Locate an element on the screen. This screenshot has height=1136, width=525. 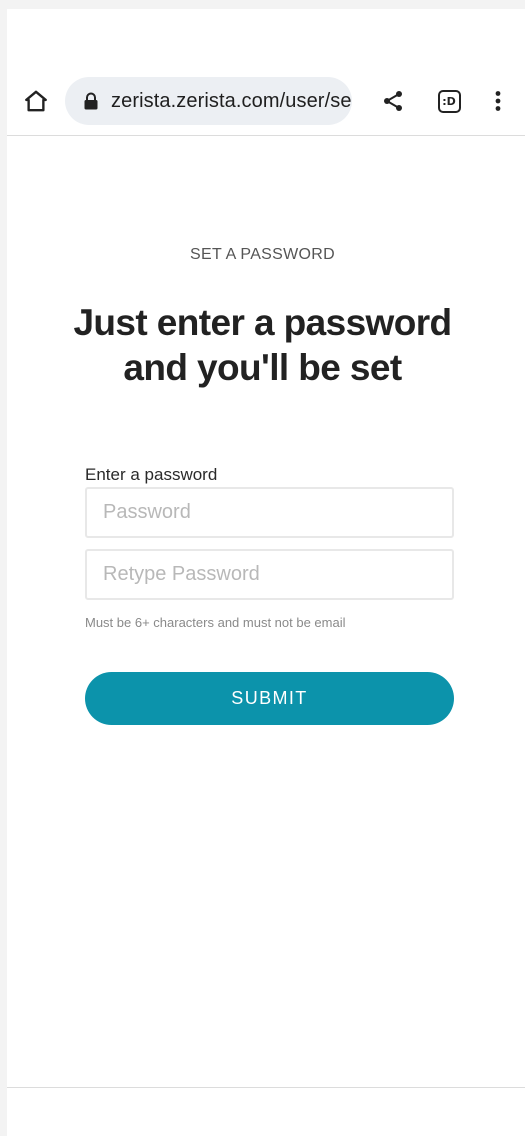
submit-button: SUBMIT is located at coordinates (269, 698).